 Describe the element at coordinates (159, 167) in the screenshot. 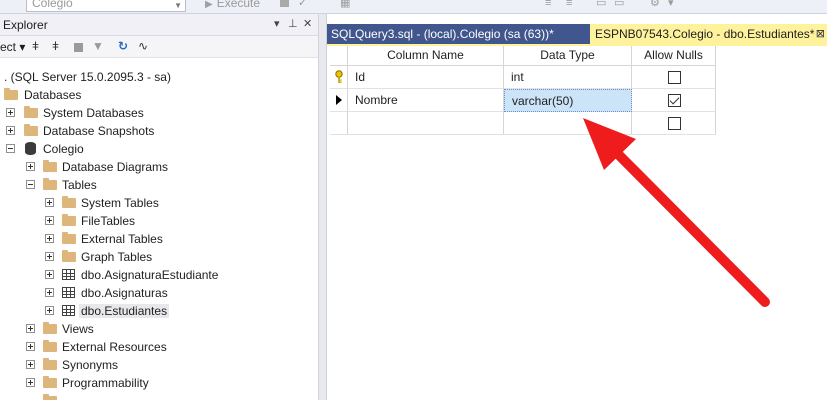

I see `tree-node-database-diagrams: Database Diagrams` at that location.